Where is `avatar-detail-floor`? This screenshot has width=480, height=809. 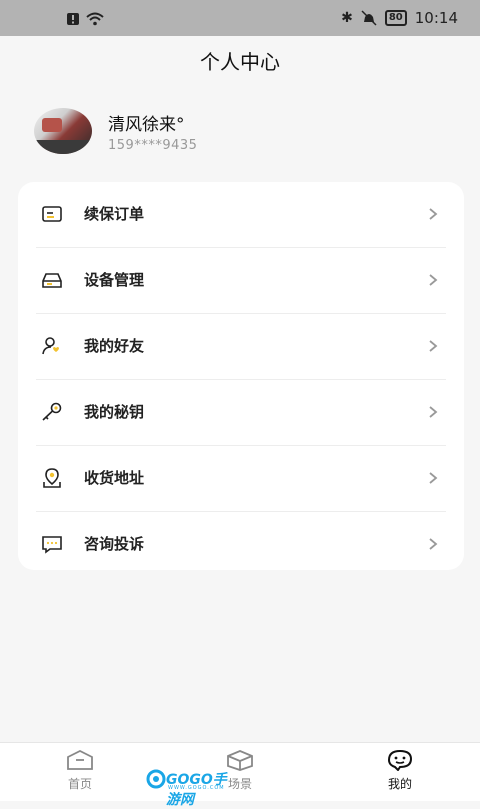
avatar-detail-floor is located at coordinates (63, 147).